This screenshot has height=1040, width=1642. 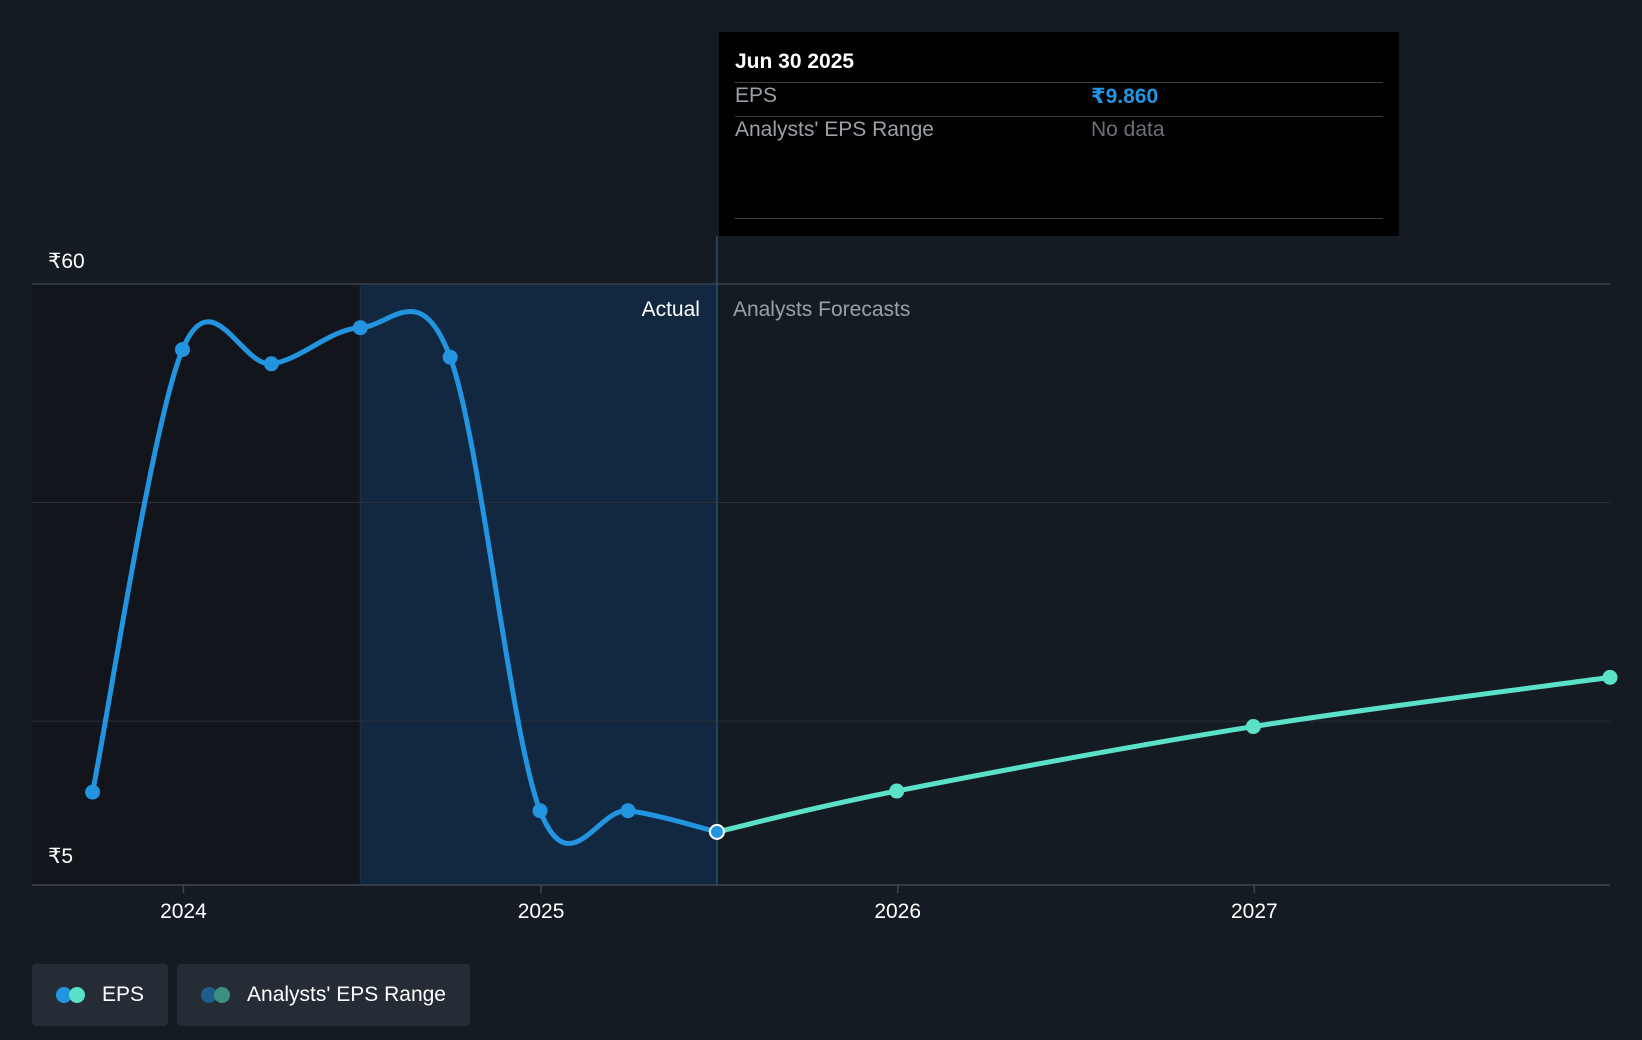 I want to click on legend-label-range: Analysts' EPS Range, so click(x=346, y=994).